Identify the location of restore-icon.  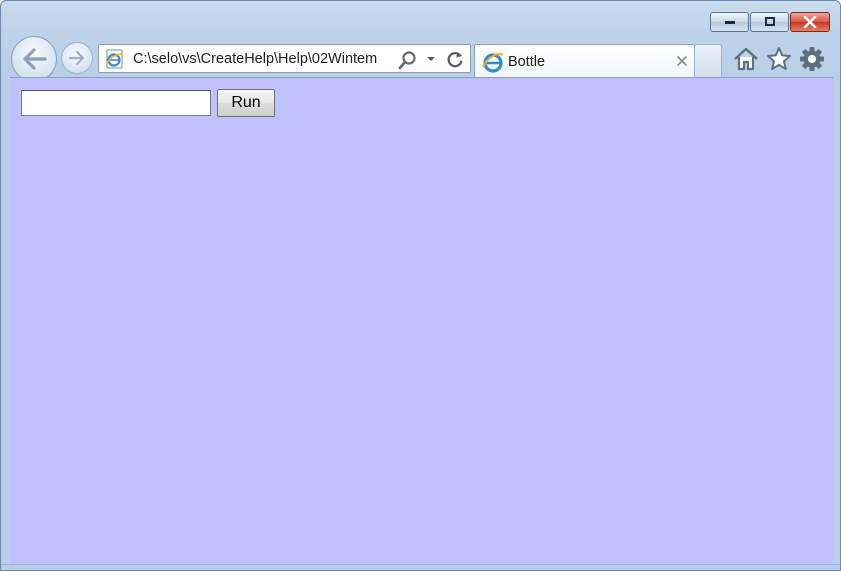
(769, 21).